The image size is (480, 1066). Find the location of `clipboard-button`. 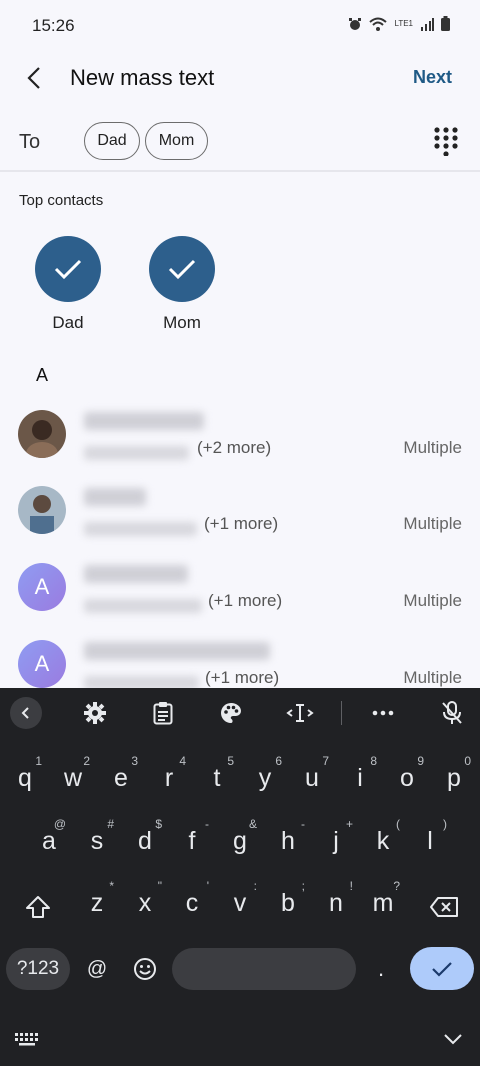

clipboard-button is located at coordinates (163, 713).